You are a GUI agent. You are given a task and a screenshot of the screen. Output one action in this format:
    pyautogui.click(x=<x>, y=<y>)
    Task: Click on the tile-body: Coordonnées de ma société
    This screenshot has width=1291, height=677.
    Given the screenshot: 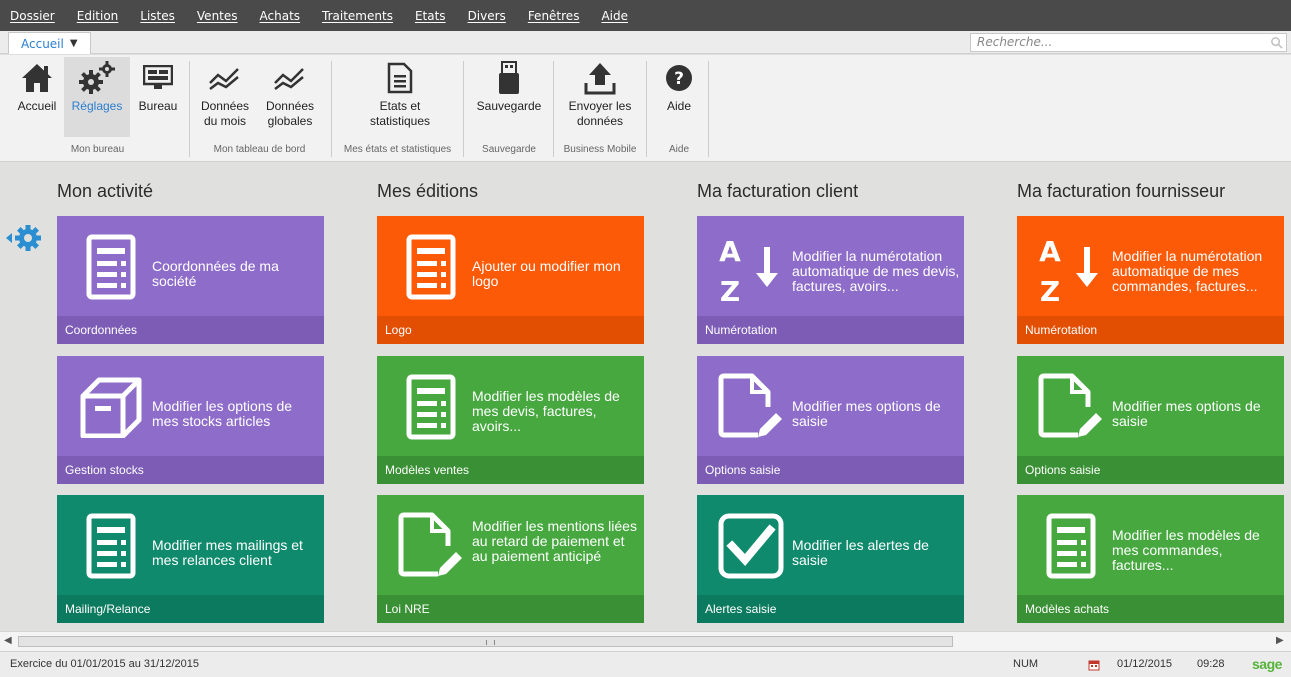 What is the action you would take?
    pyautogui.click(x=190, y=266)
    